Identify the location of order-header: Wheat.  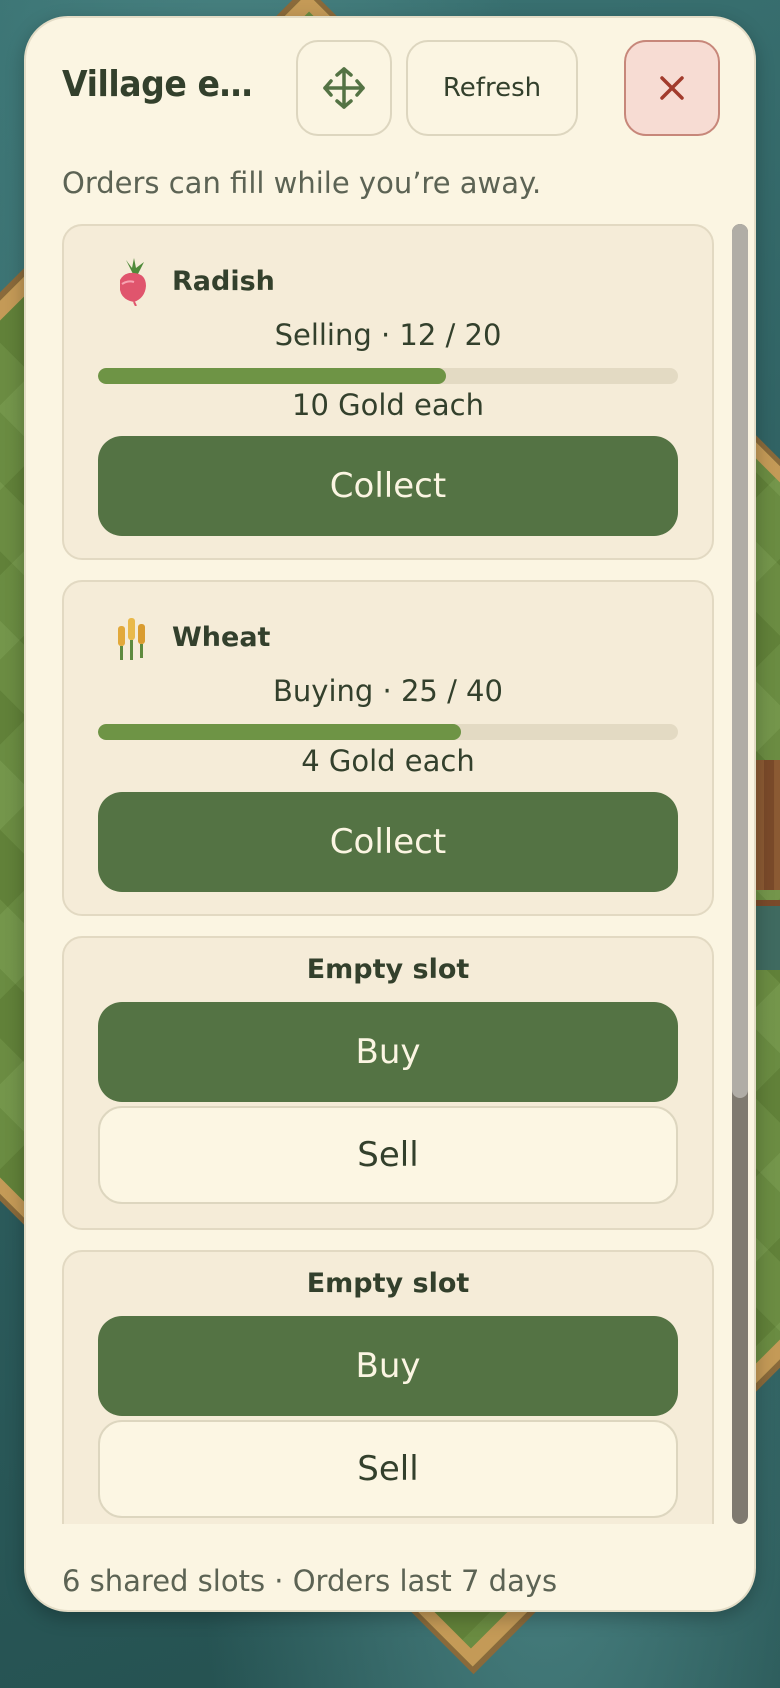
(191, 637).